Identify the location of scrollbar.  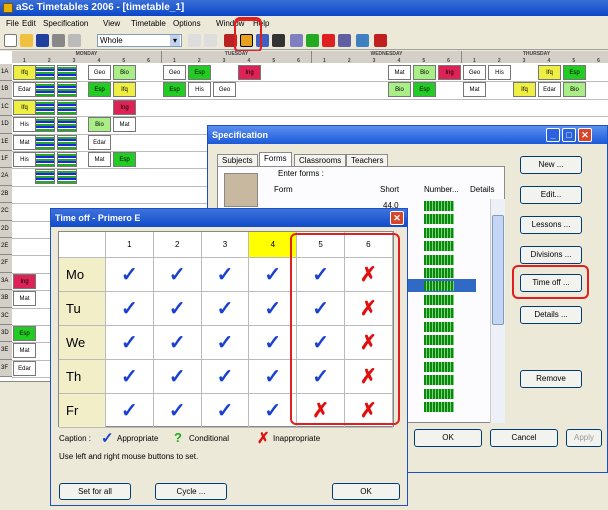
(497, 311).